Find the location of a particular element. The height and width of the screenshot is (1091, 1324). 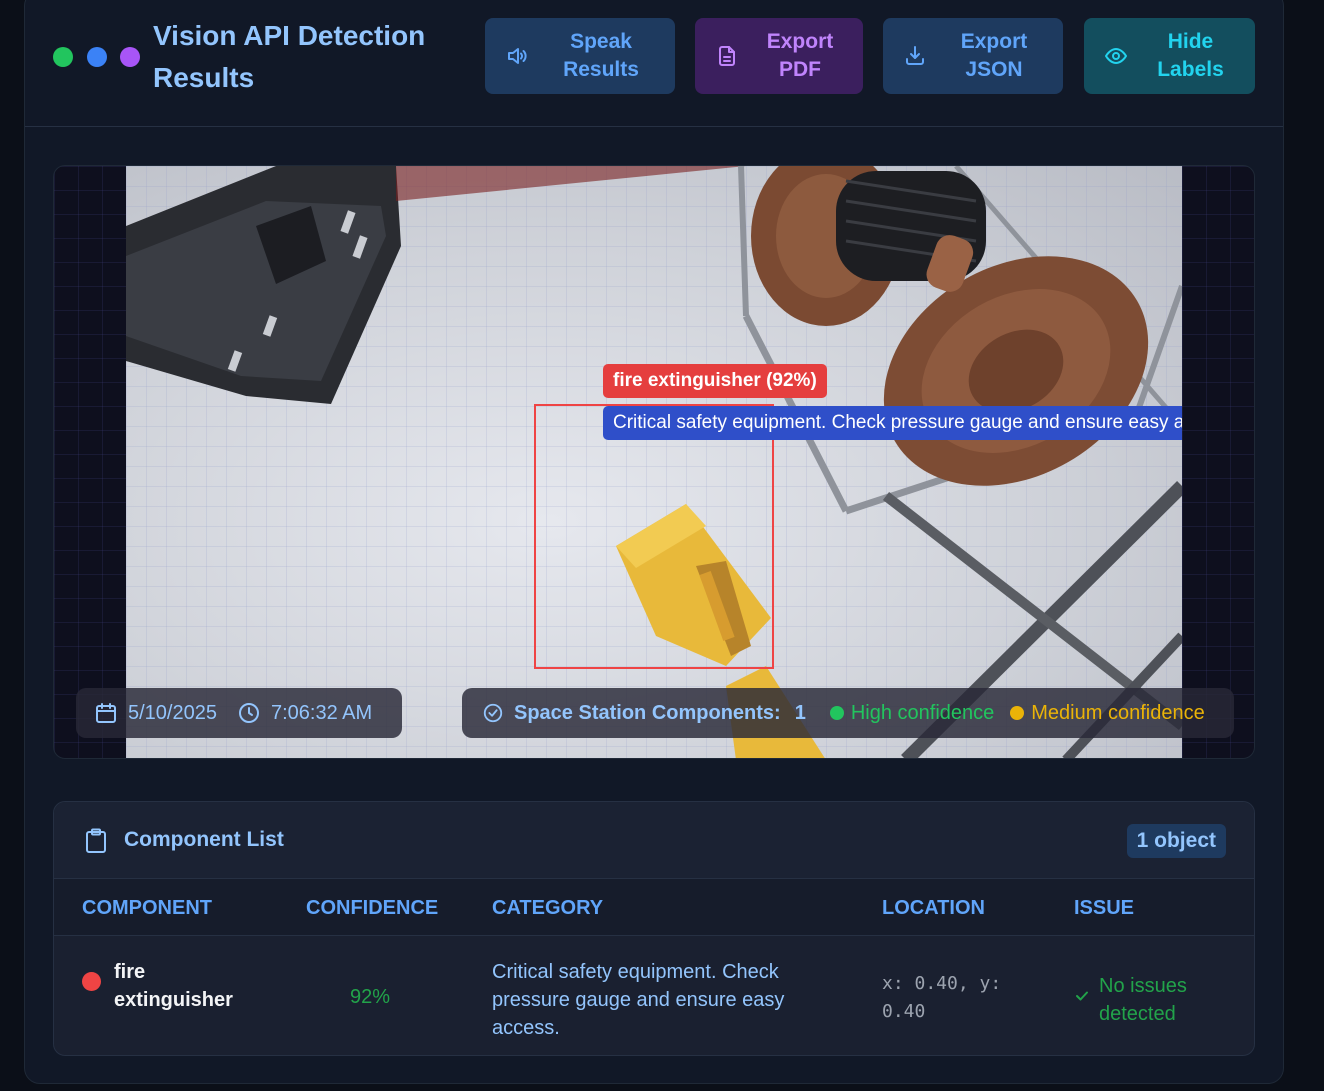

check-circle-icon is located at coordinates (493, 713).